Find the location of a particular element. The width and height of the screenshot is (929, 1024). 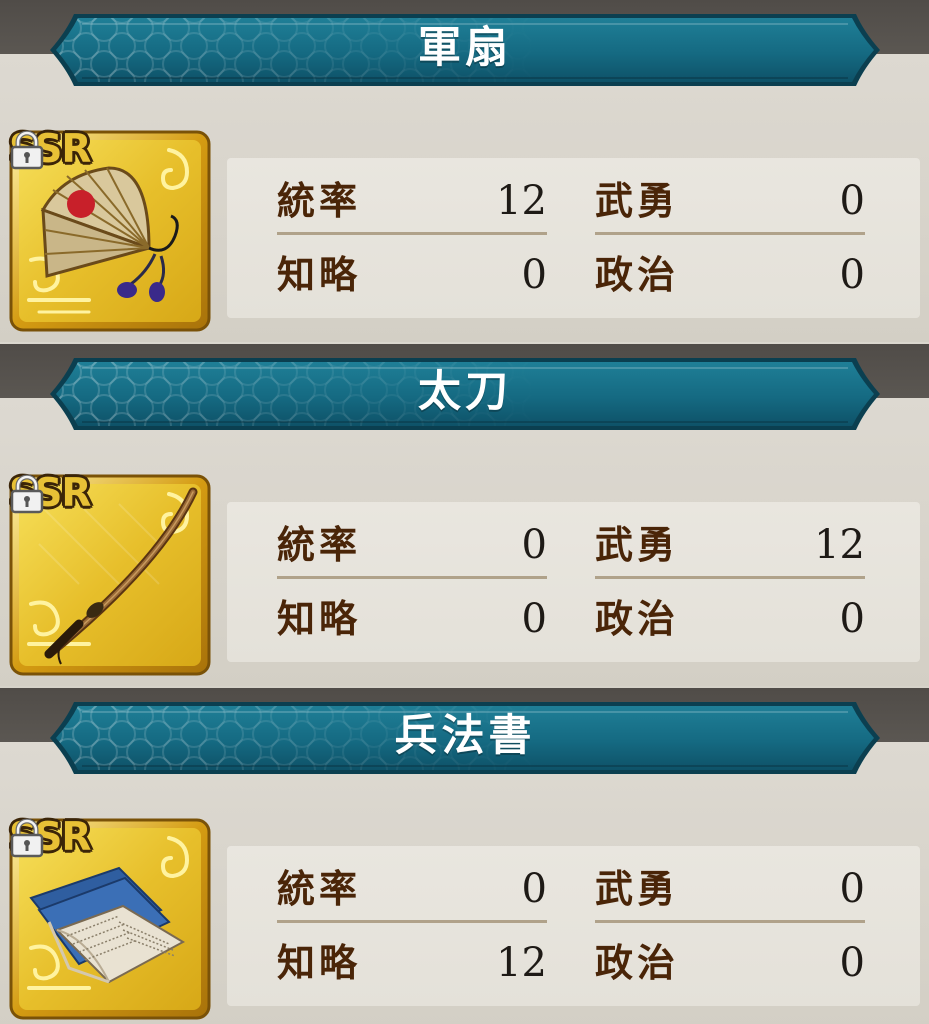

item-name-banner: 太刀 is located at coordinates (465, 394).